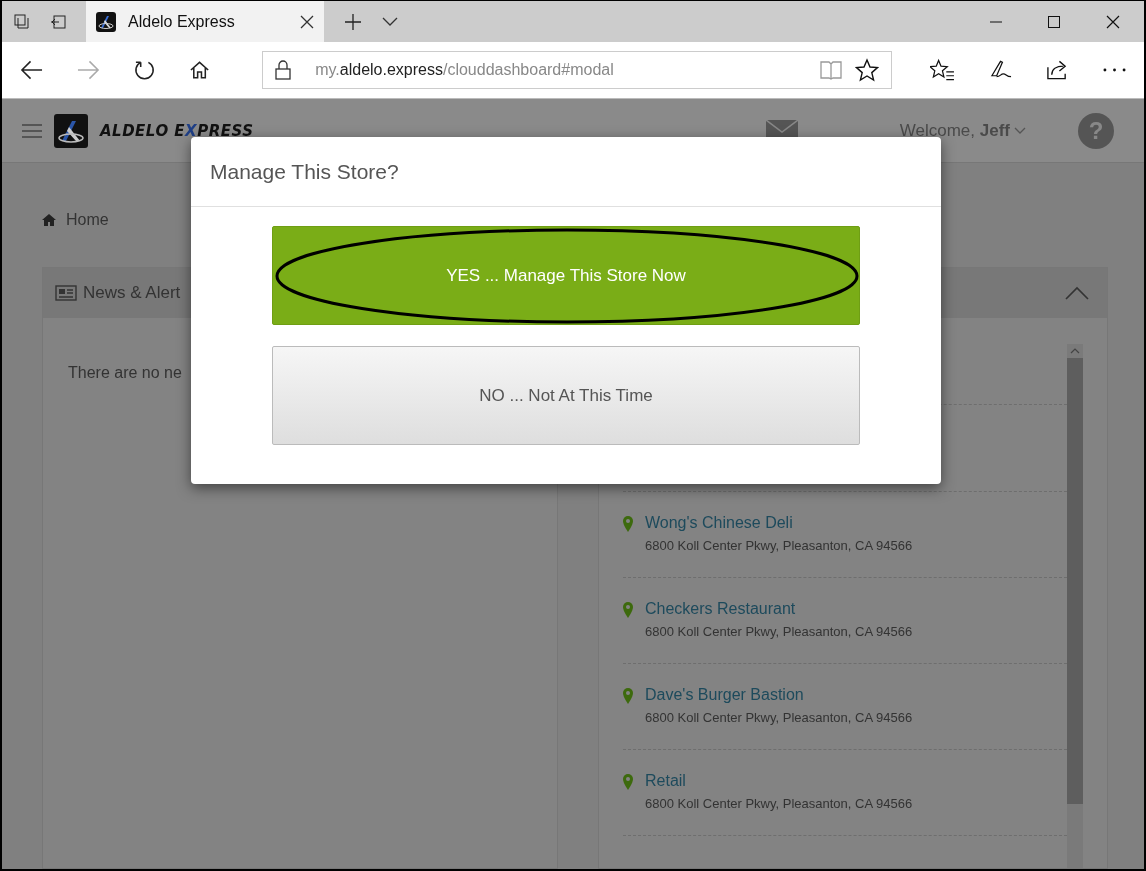 The width and height of the screenshot is (1146, 871). Describe the element at coordinates (283, 70) in the screenshot. I see `lock-icon` at that location.